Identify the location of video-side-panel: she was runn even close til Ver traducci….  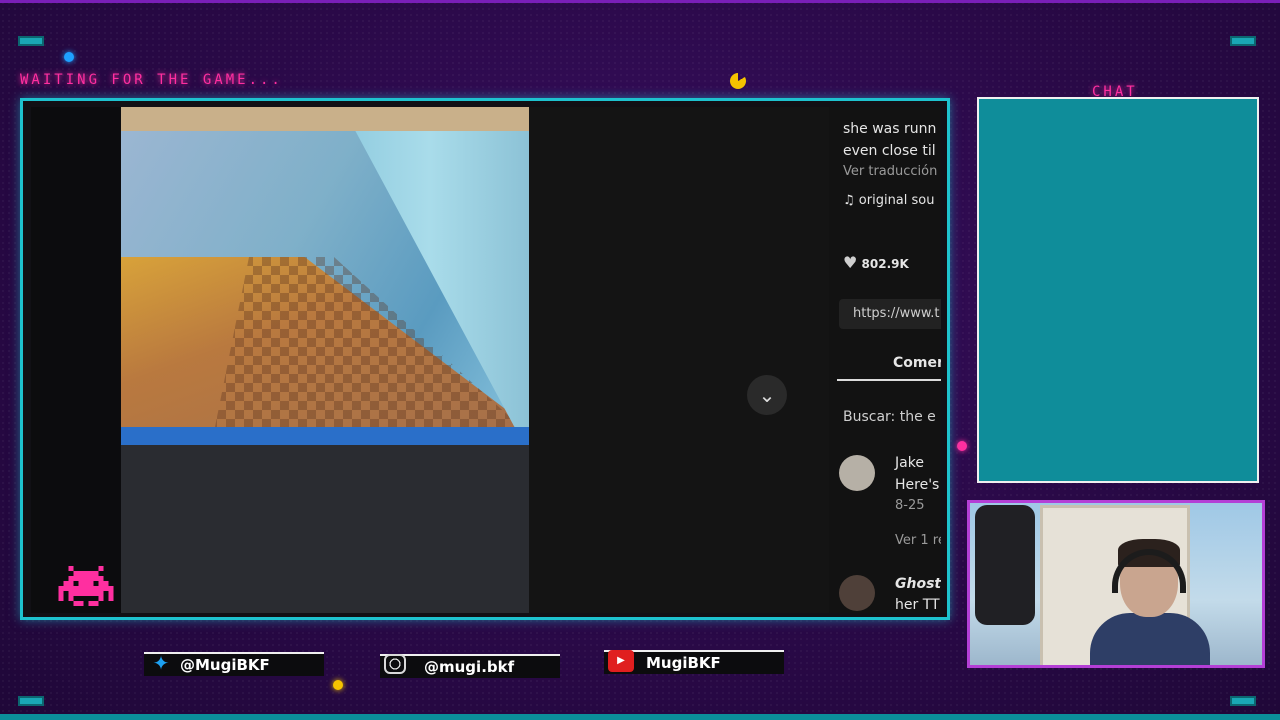
(885, 360).